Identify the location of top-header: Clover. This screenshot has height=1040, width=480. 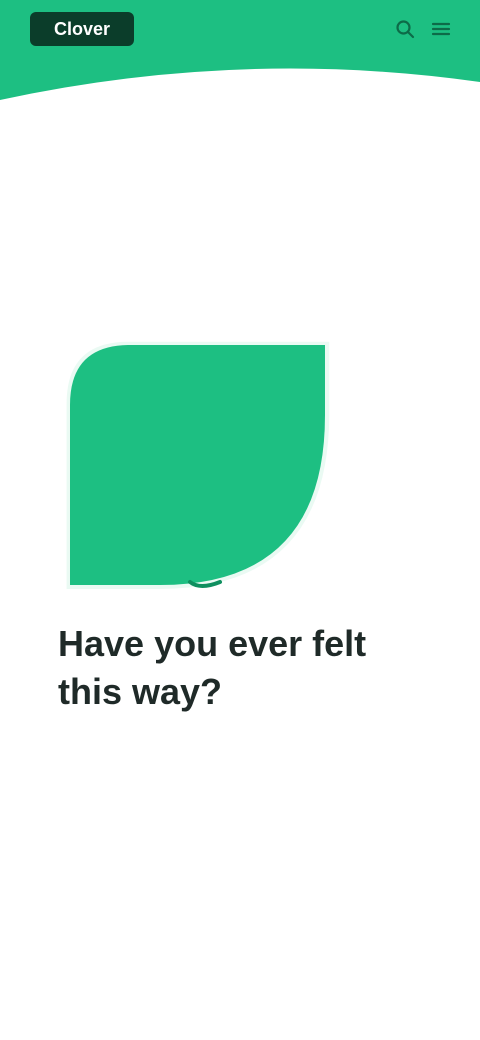
(240, 60).